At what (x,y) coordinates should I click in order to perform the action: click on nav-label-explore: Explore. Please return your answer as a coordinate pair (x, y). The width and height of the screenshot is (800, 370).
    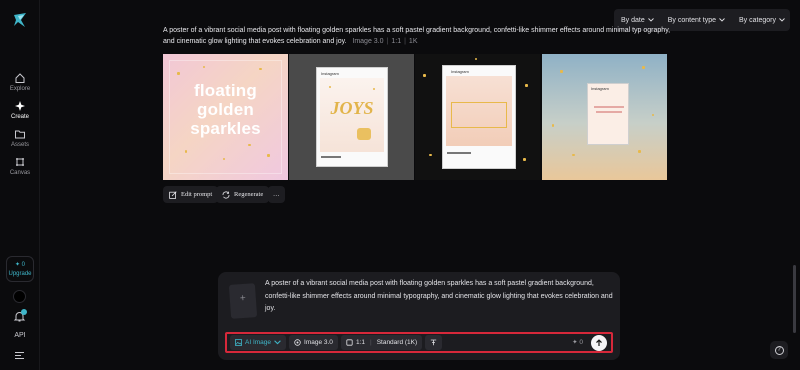
    Looking at the image, I should click on (20, 89).